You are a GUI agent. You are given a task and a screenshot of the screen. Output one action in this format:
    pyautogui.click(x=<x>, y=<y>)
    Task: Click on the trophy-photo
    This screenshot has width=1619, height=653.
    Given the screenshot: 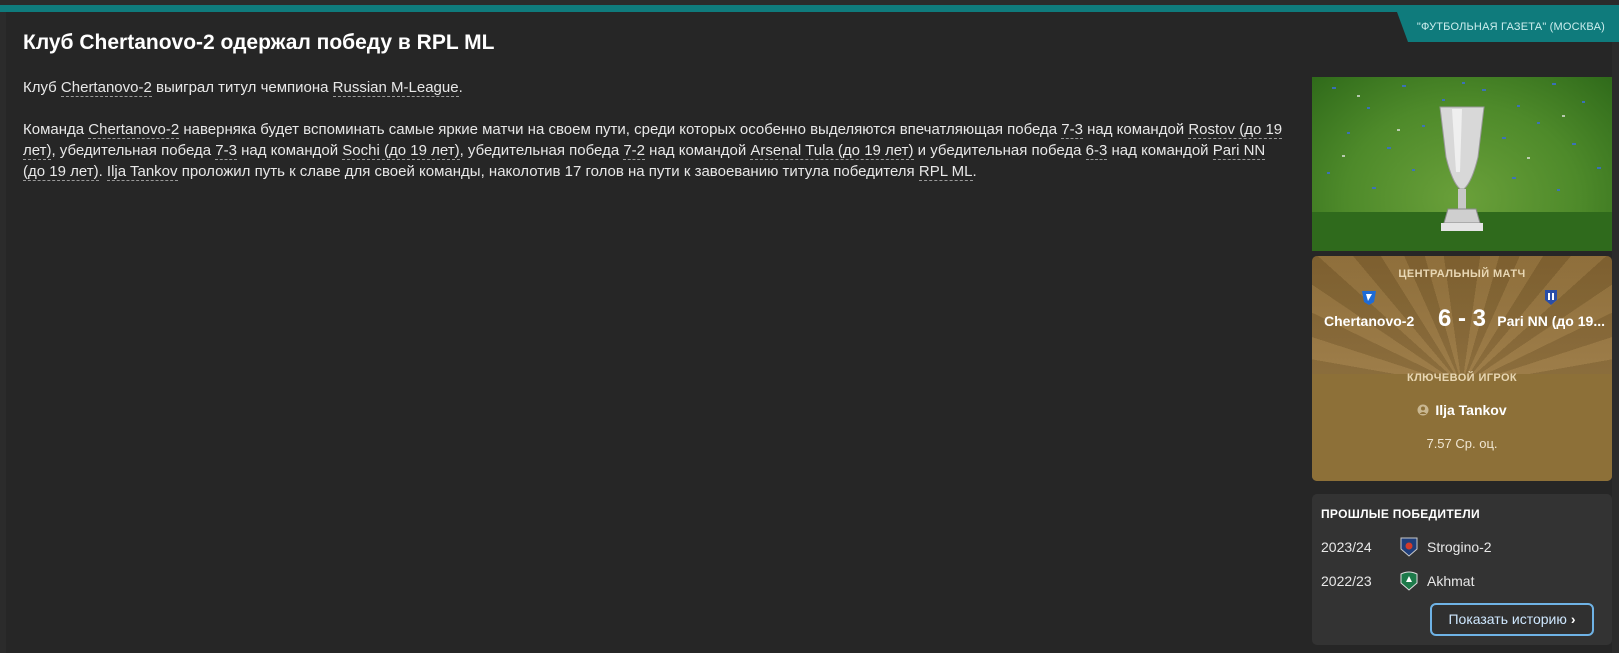 What is the action you would take?
    pyautogui.click(x=1462, y=164)
    